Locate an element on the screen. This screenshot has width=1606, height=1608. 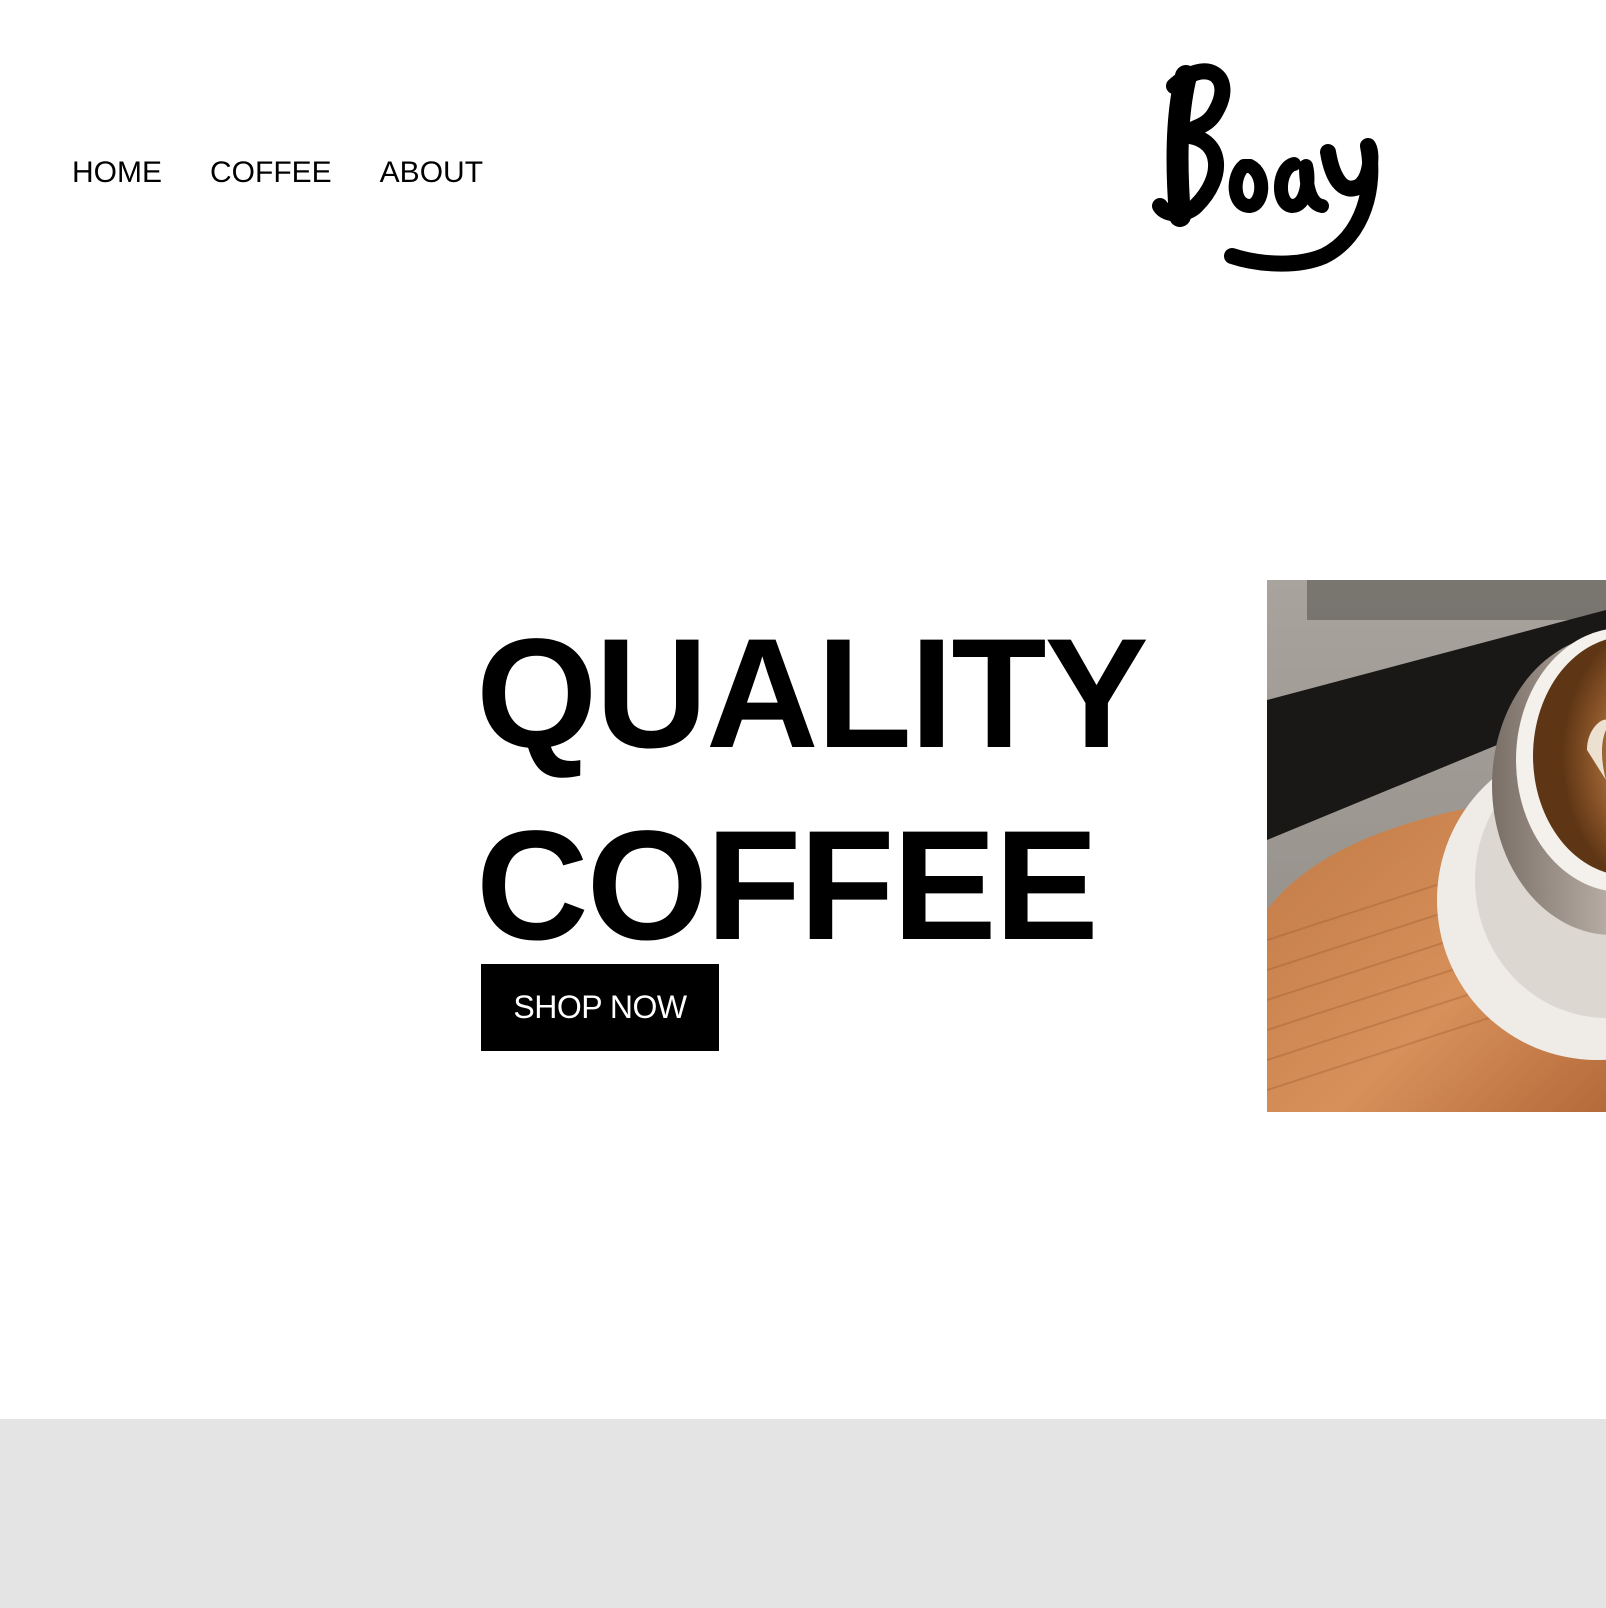
latte-cup-image is located at coordinates (1436, 846).